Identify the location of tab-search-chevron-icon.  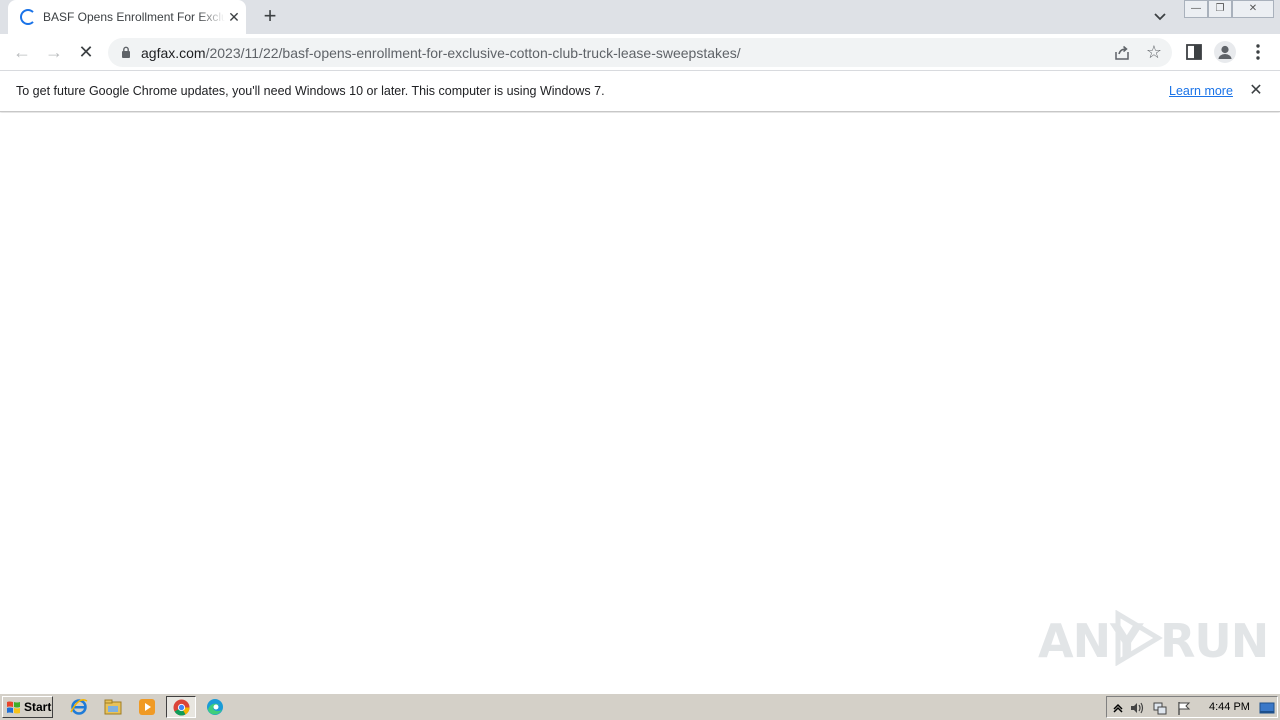
(1160, 17).